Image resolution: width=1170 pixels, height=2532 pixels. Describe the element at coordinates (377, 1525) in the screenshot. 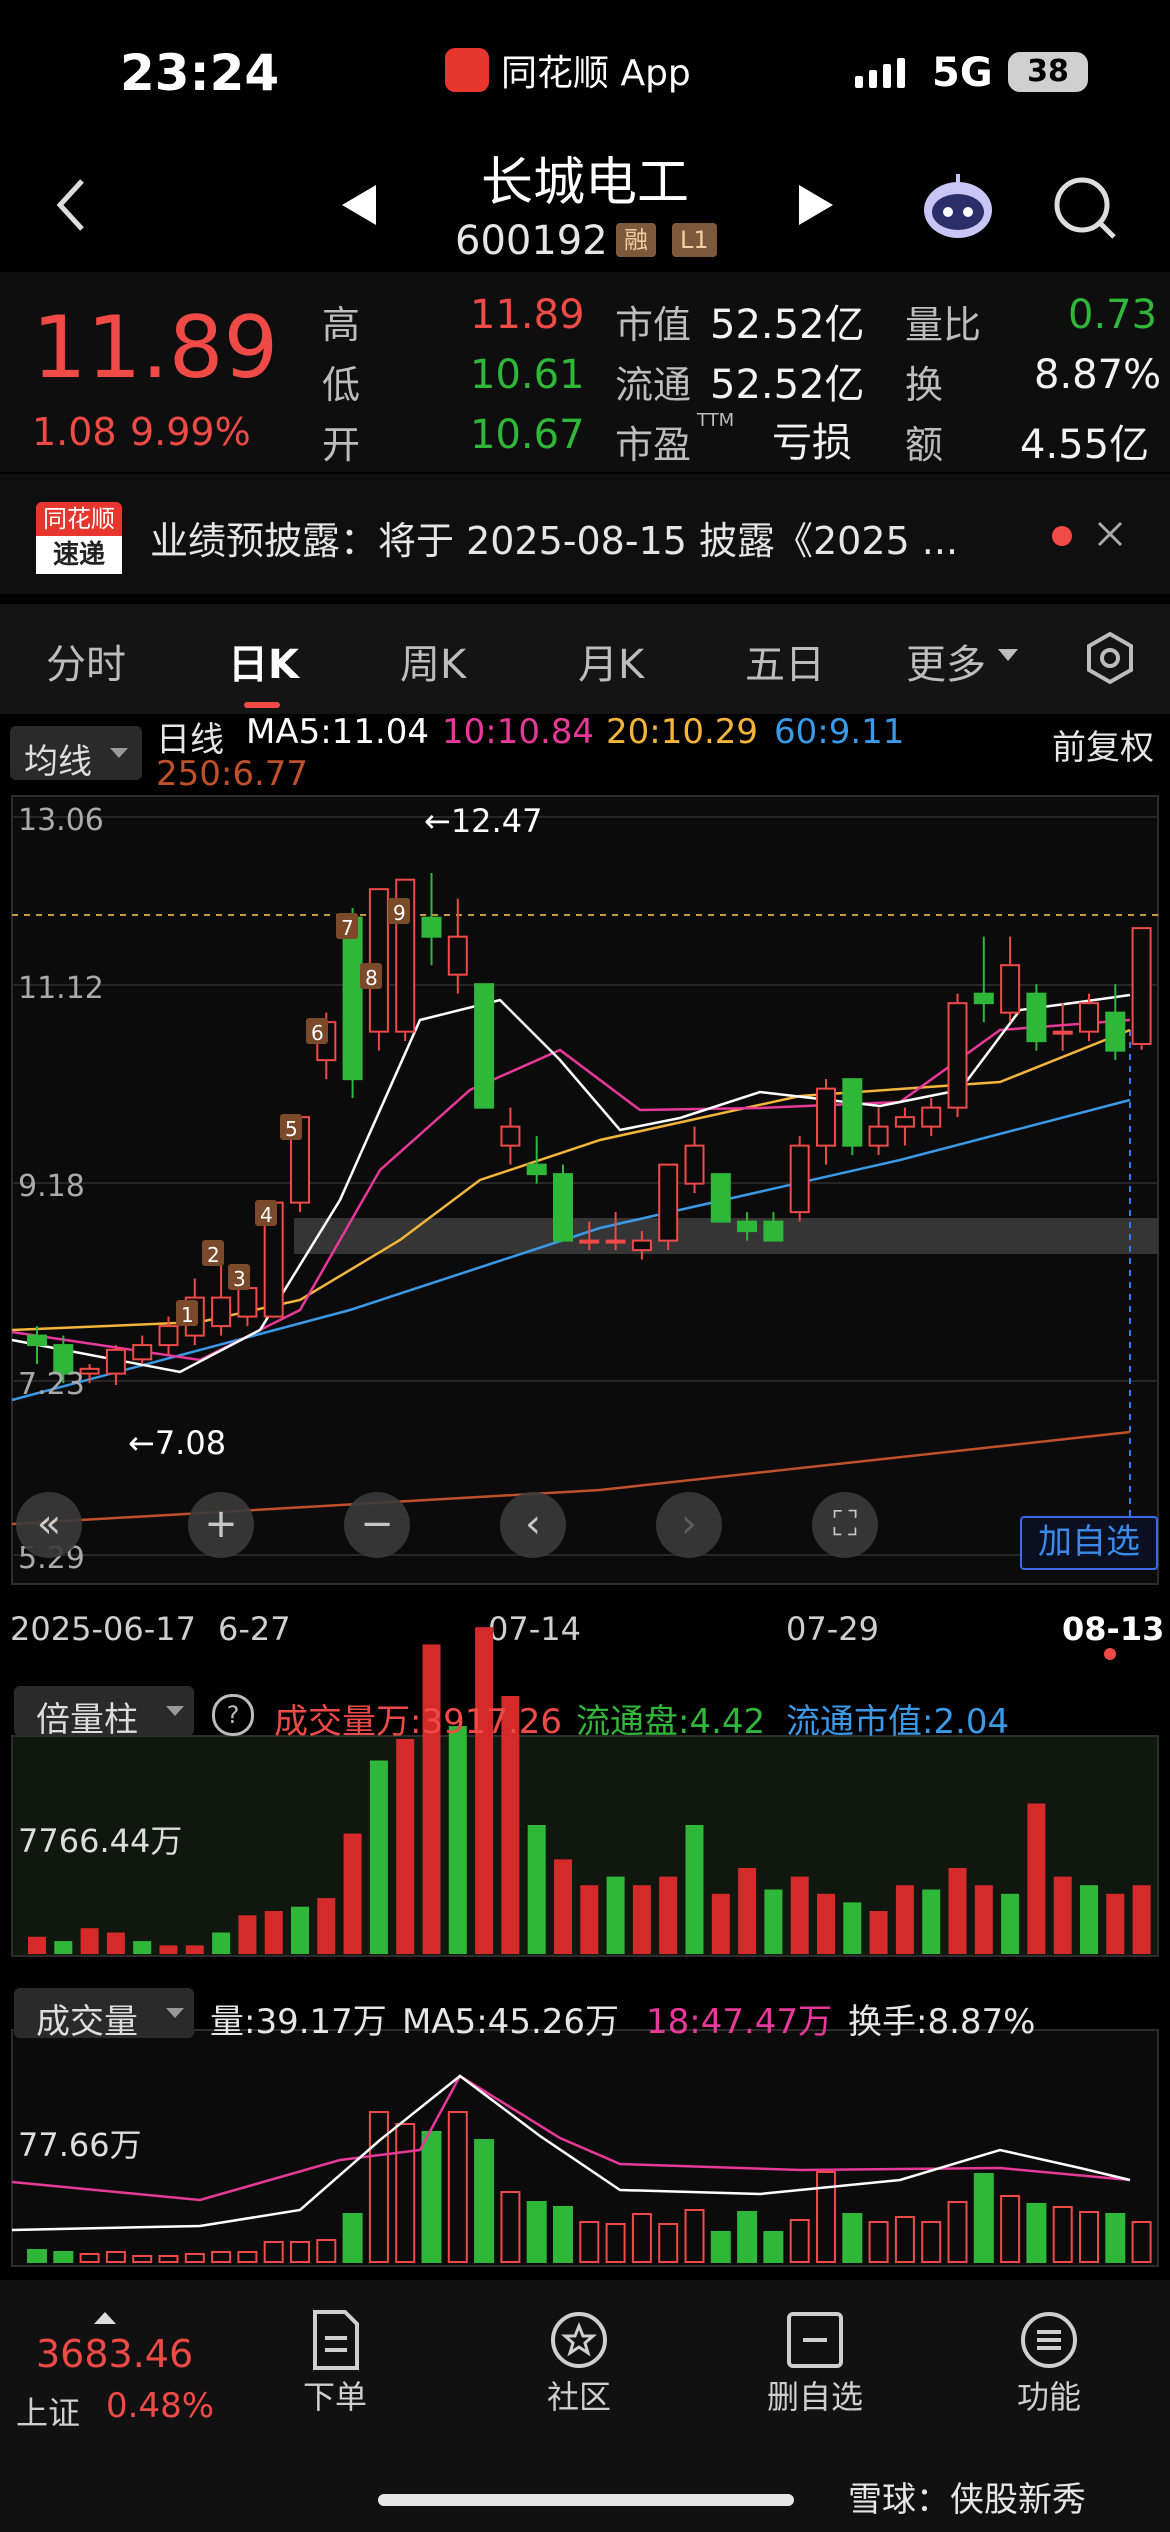

I see `zoom-out-button: −` at that location.